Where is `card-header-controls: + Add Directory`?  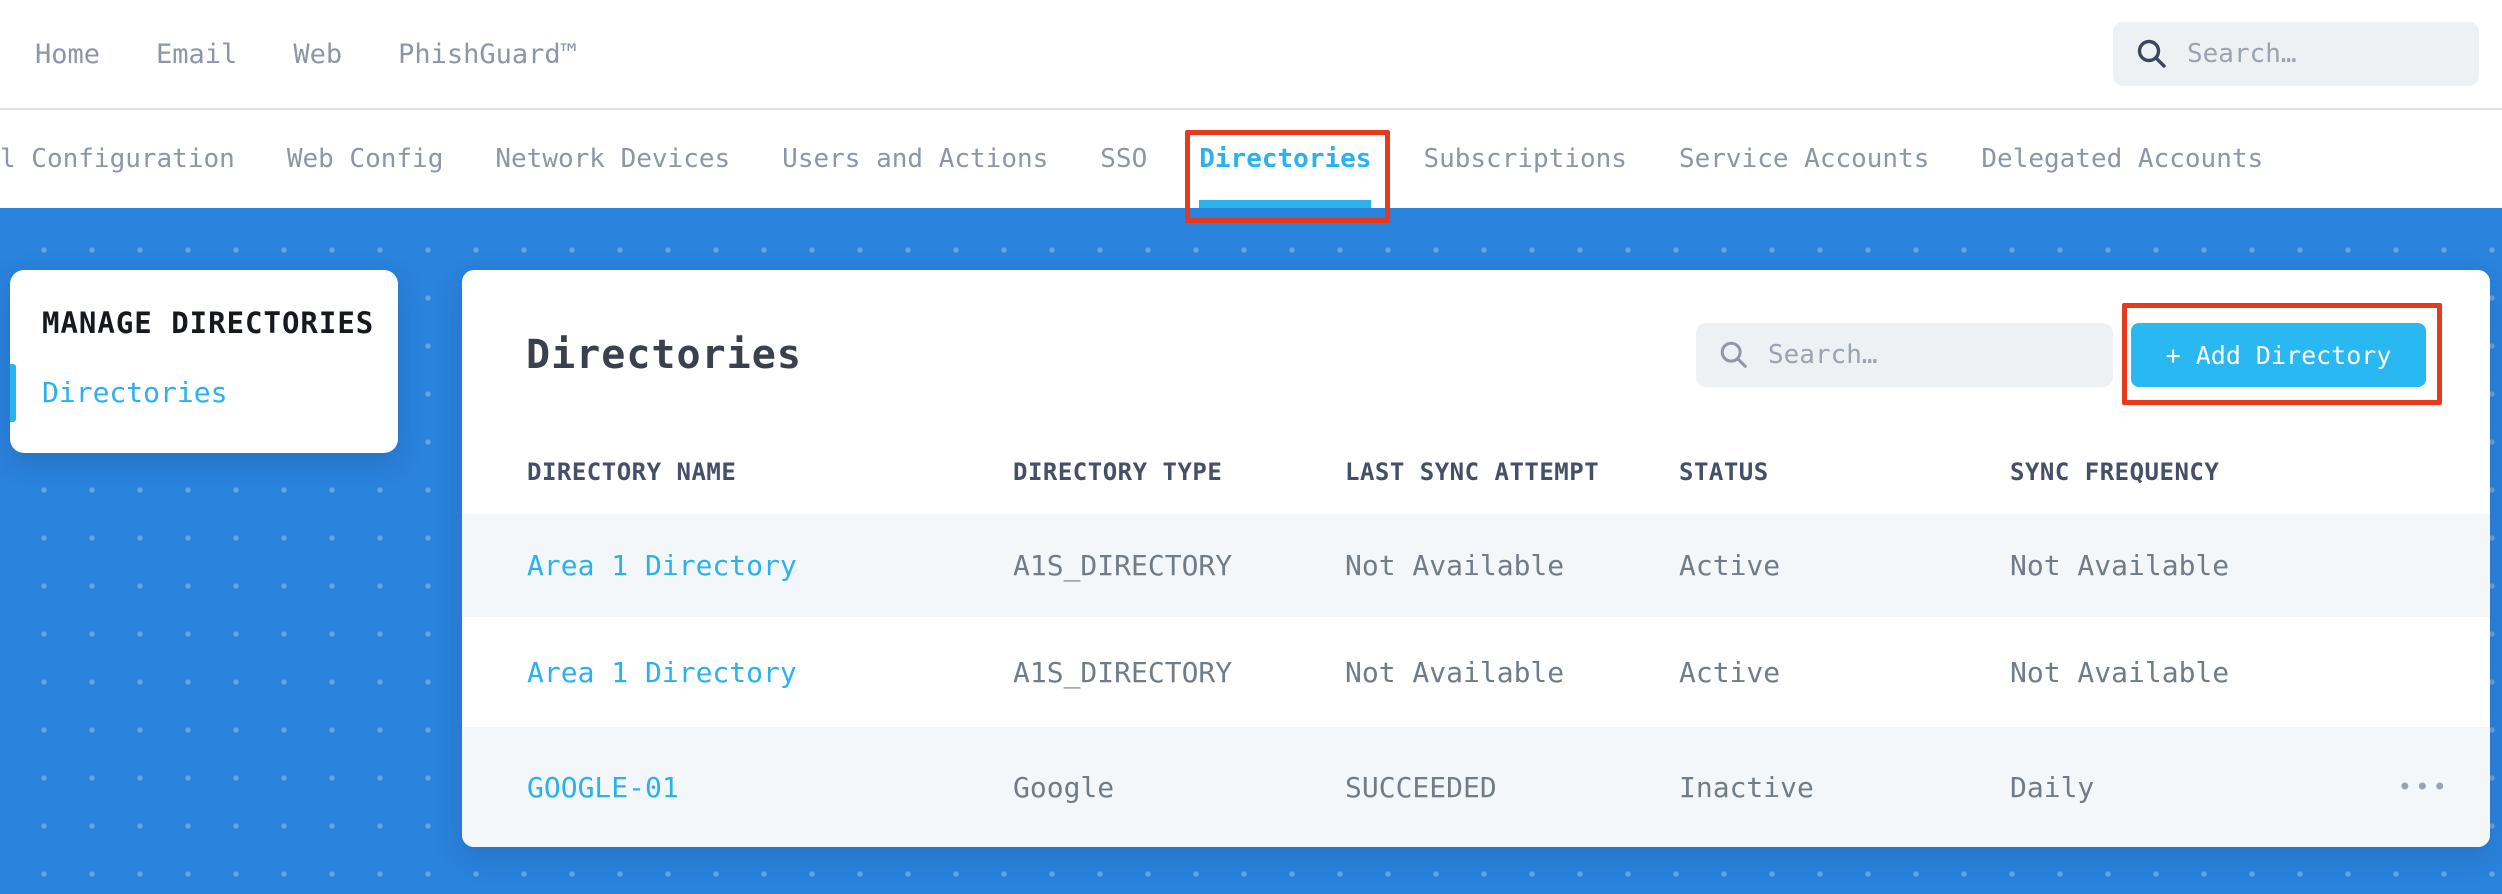
card-header-controls: + Add Directory is located at coordinates (2069, 354).